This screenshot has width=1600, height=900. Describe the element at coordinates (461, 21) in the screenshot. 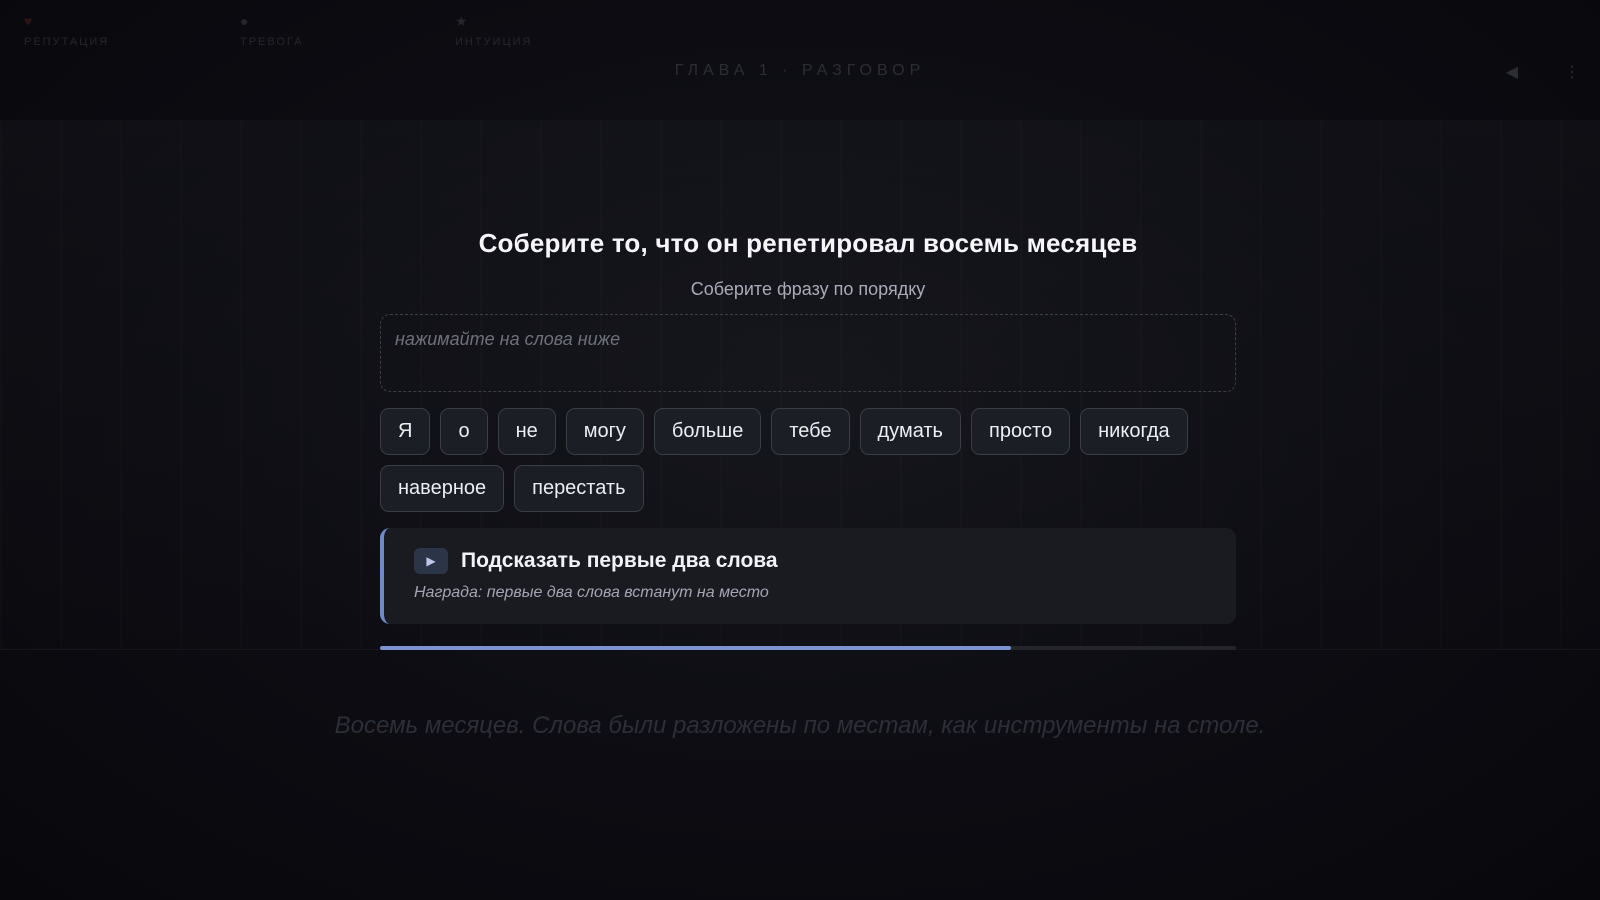

I see `star-icon: ★` at that location.